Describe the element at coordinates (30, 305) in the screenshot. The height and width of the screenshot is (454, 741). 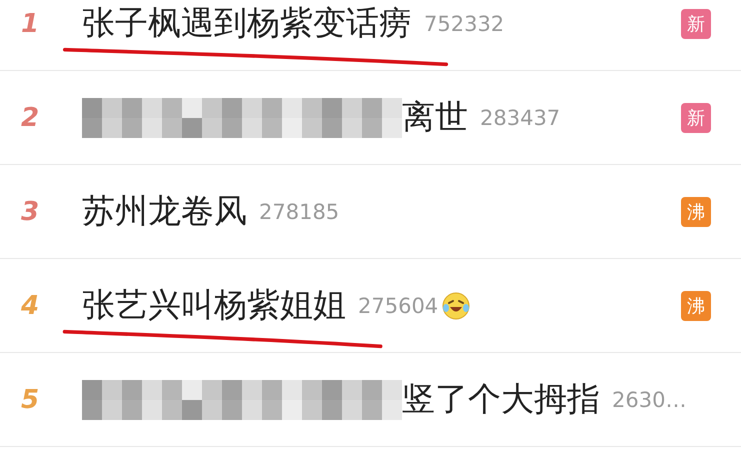
I see `rank-number: 4` at that location.